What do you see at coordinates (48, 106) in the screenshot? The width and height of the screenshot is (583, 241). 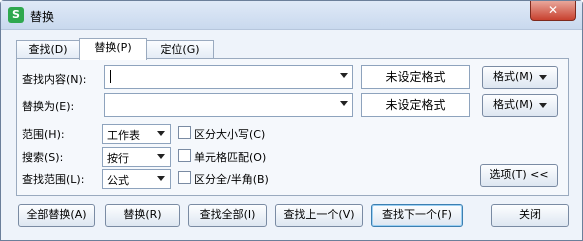 I see `replace-label: 替换为(E):` at bounding box center [48, 106].